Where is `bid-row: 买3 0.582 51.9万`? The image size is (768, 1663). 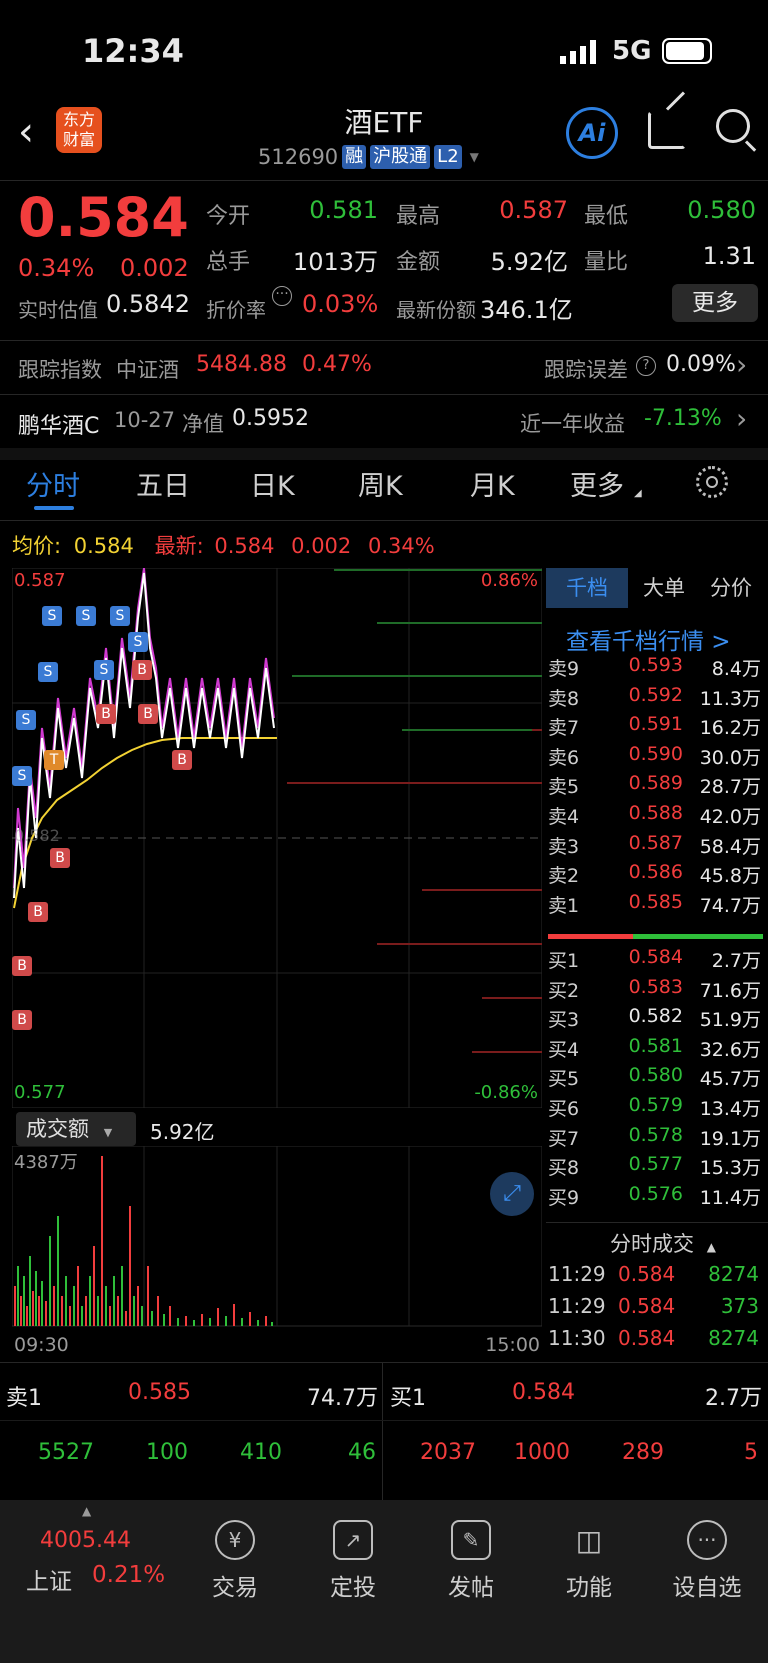 bid-row: 买3 0.582 51.9万 is located at coordinates (655, 1019).